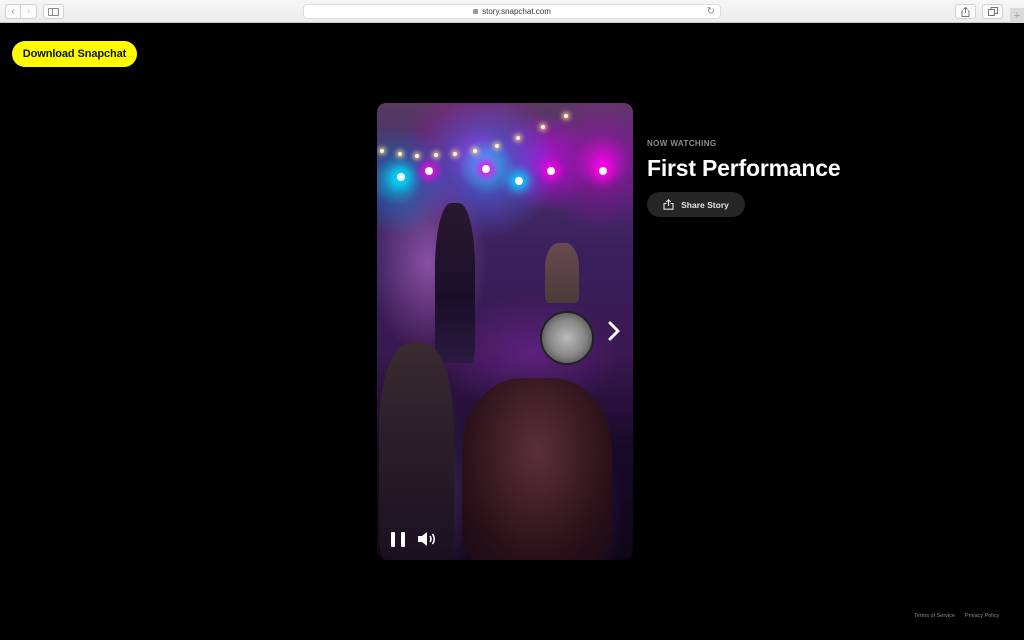  I want to click on sidebar-toggle-button, so click(53, 11).